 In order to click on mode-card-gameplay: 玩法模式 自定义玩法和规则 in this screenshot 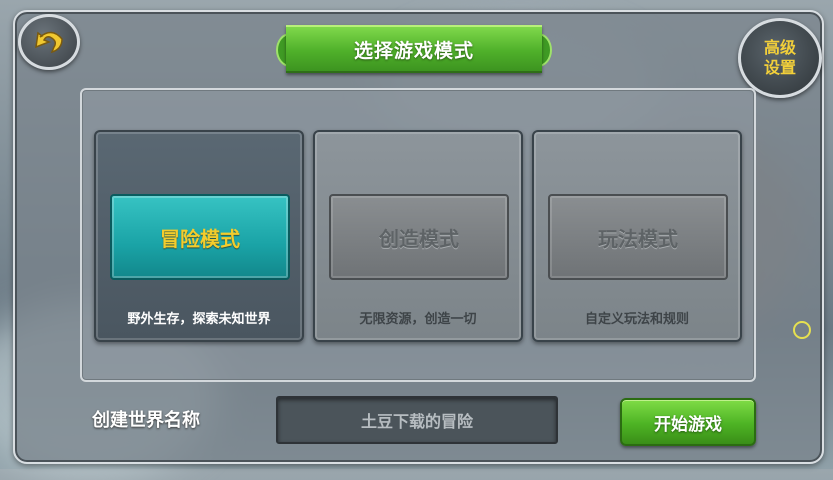, I will do `click(637, 236)`.